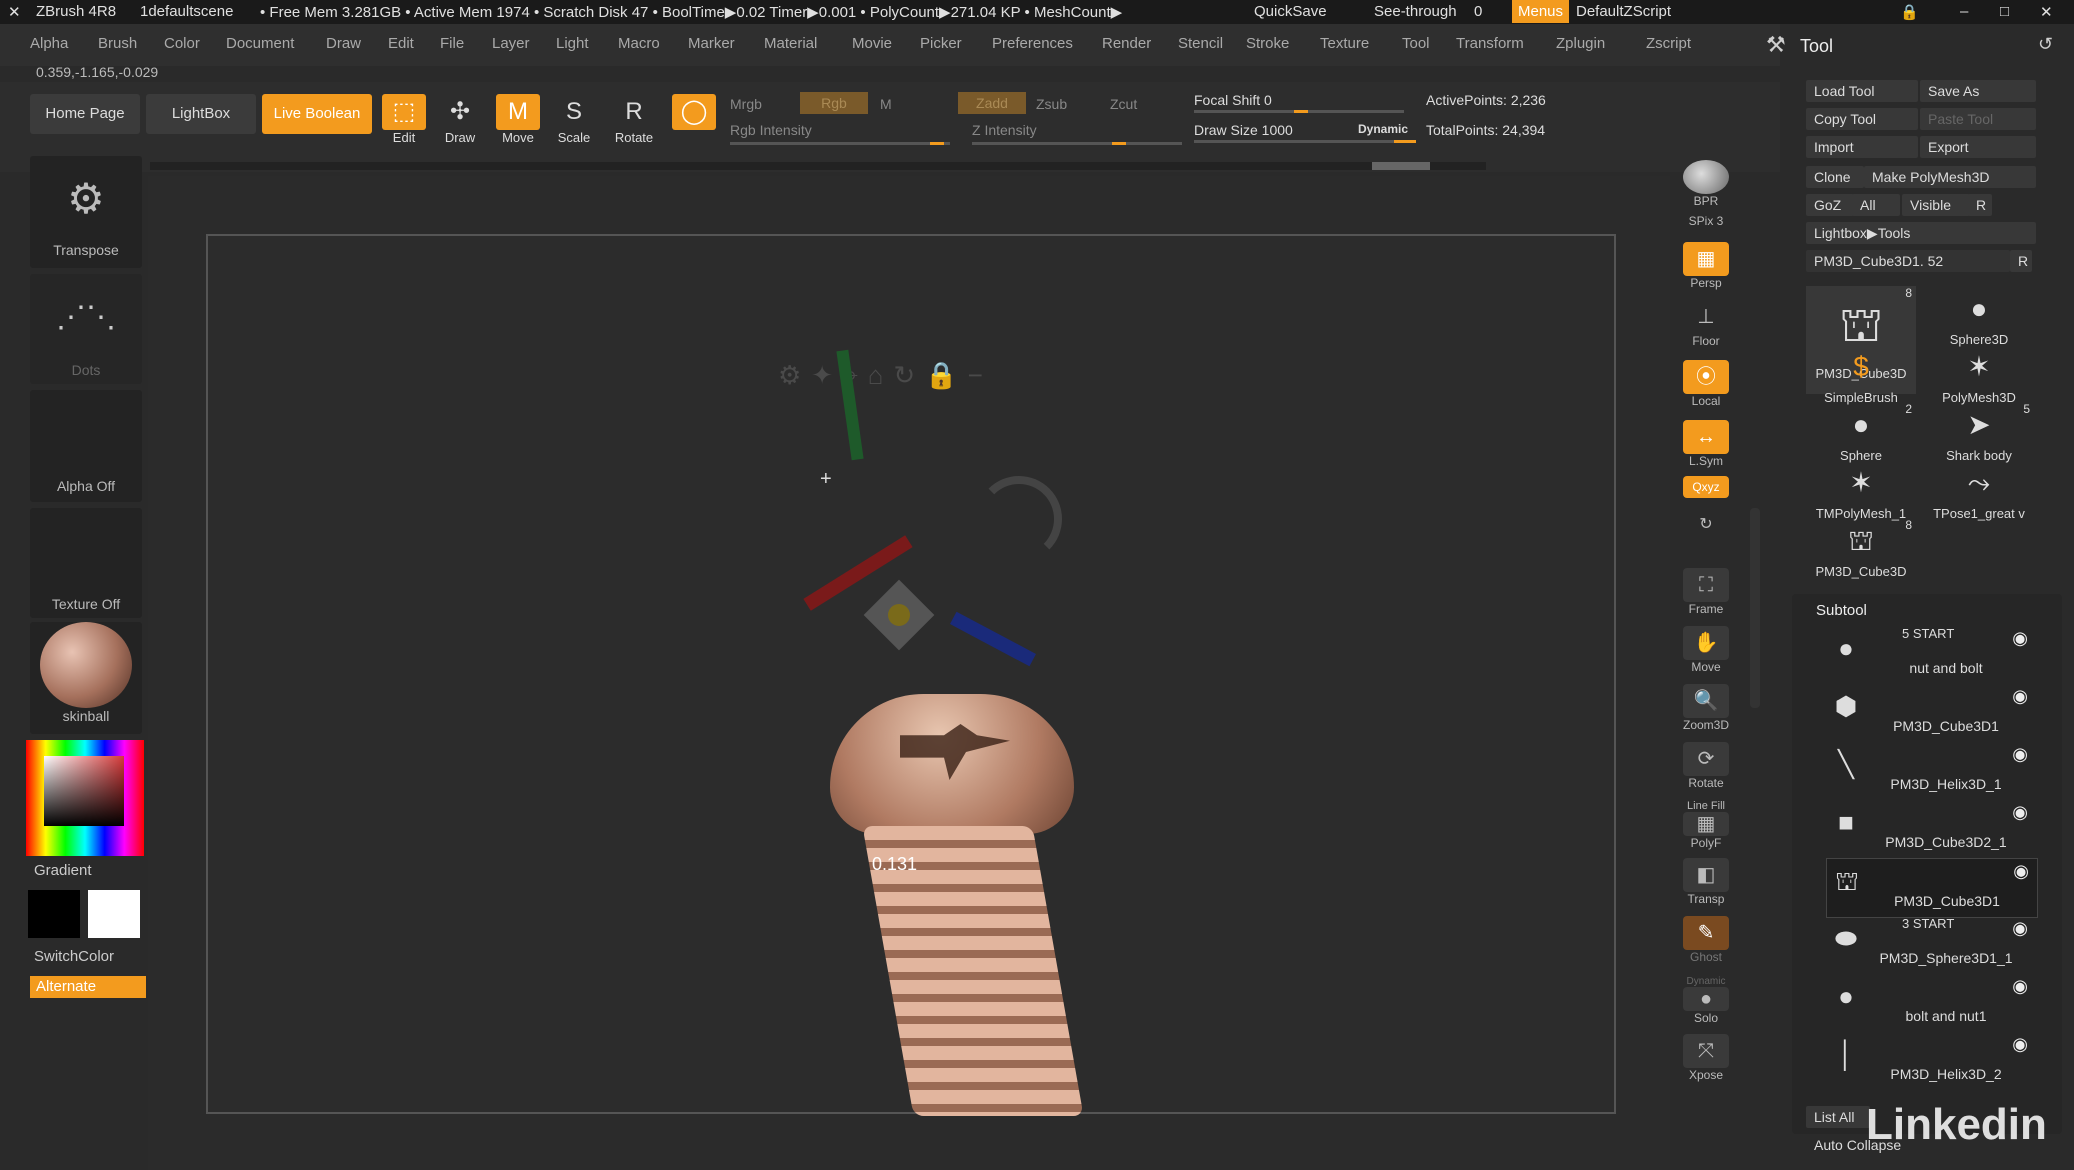 Image resolution: width=2074 pixels, height=1170 pixels. What do you see at coordinates (114, 914) in the screenshot?
I see `primary-color-swatch` at bounding box center [114, 914].